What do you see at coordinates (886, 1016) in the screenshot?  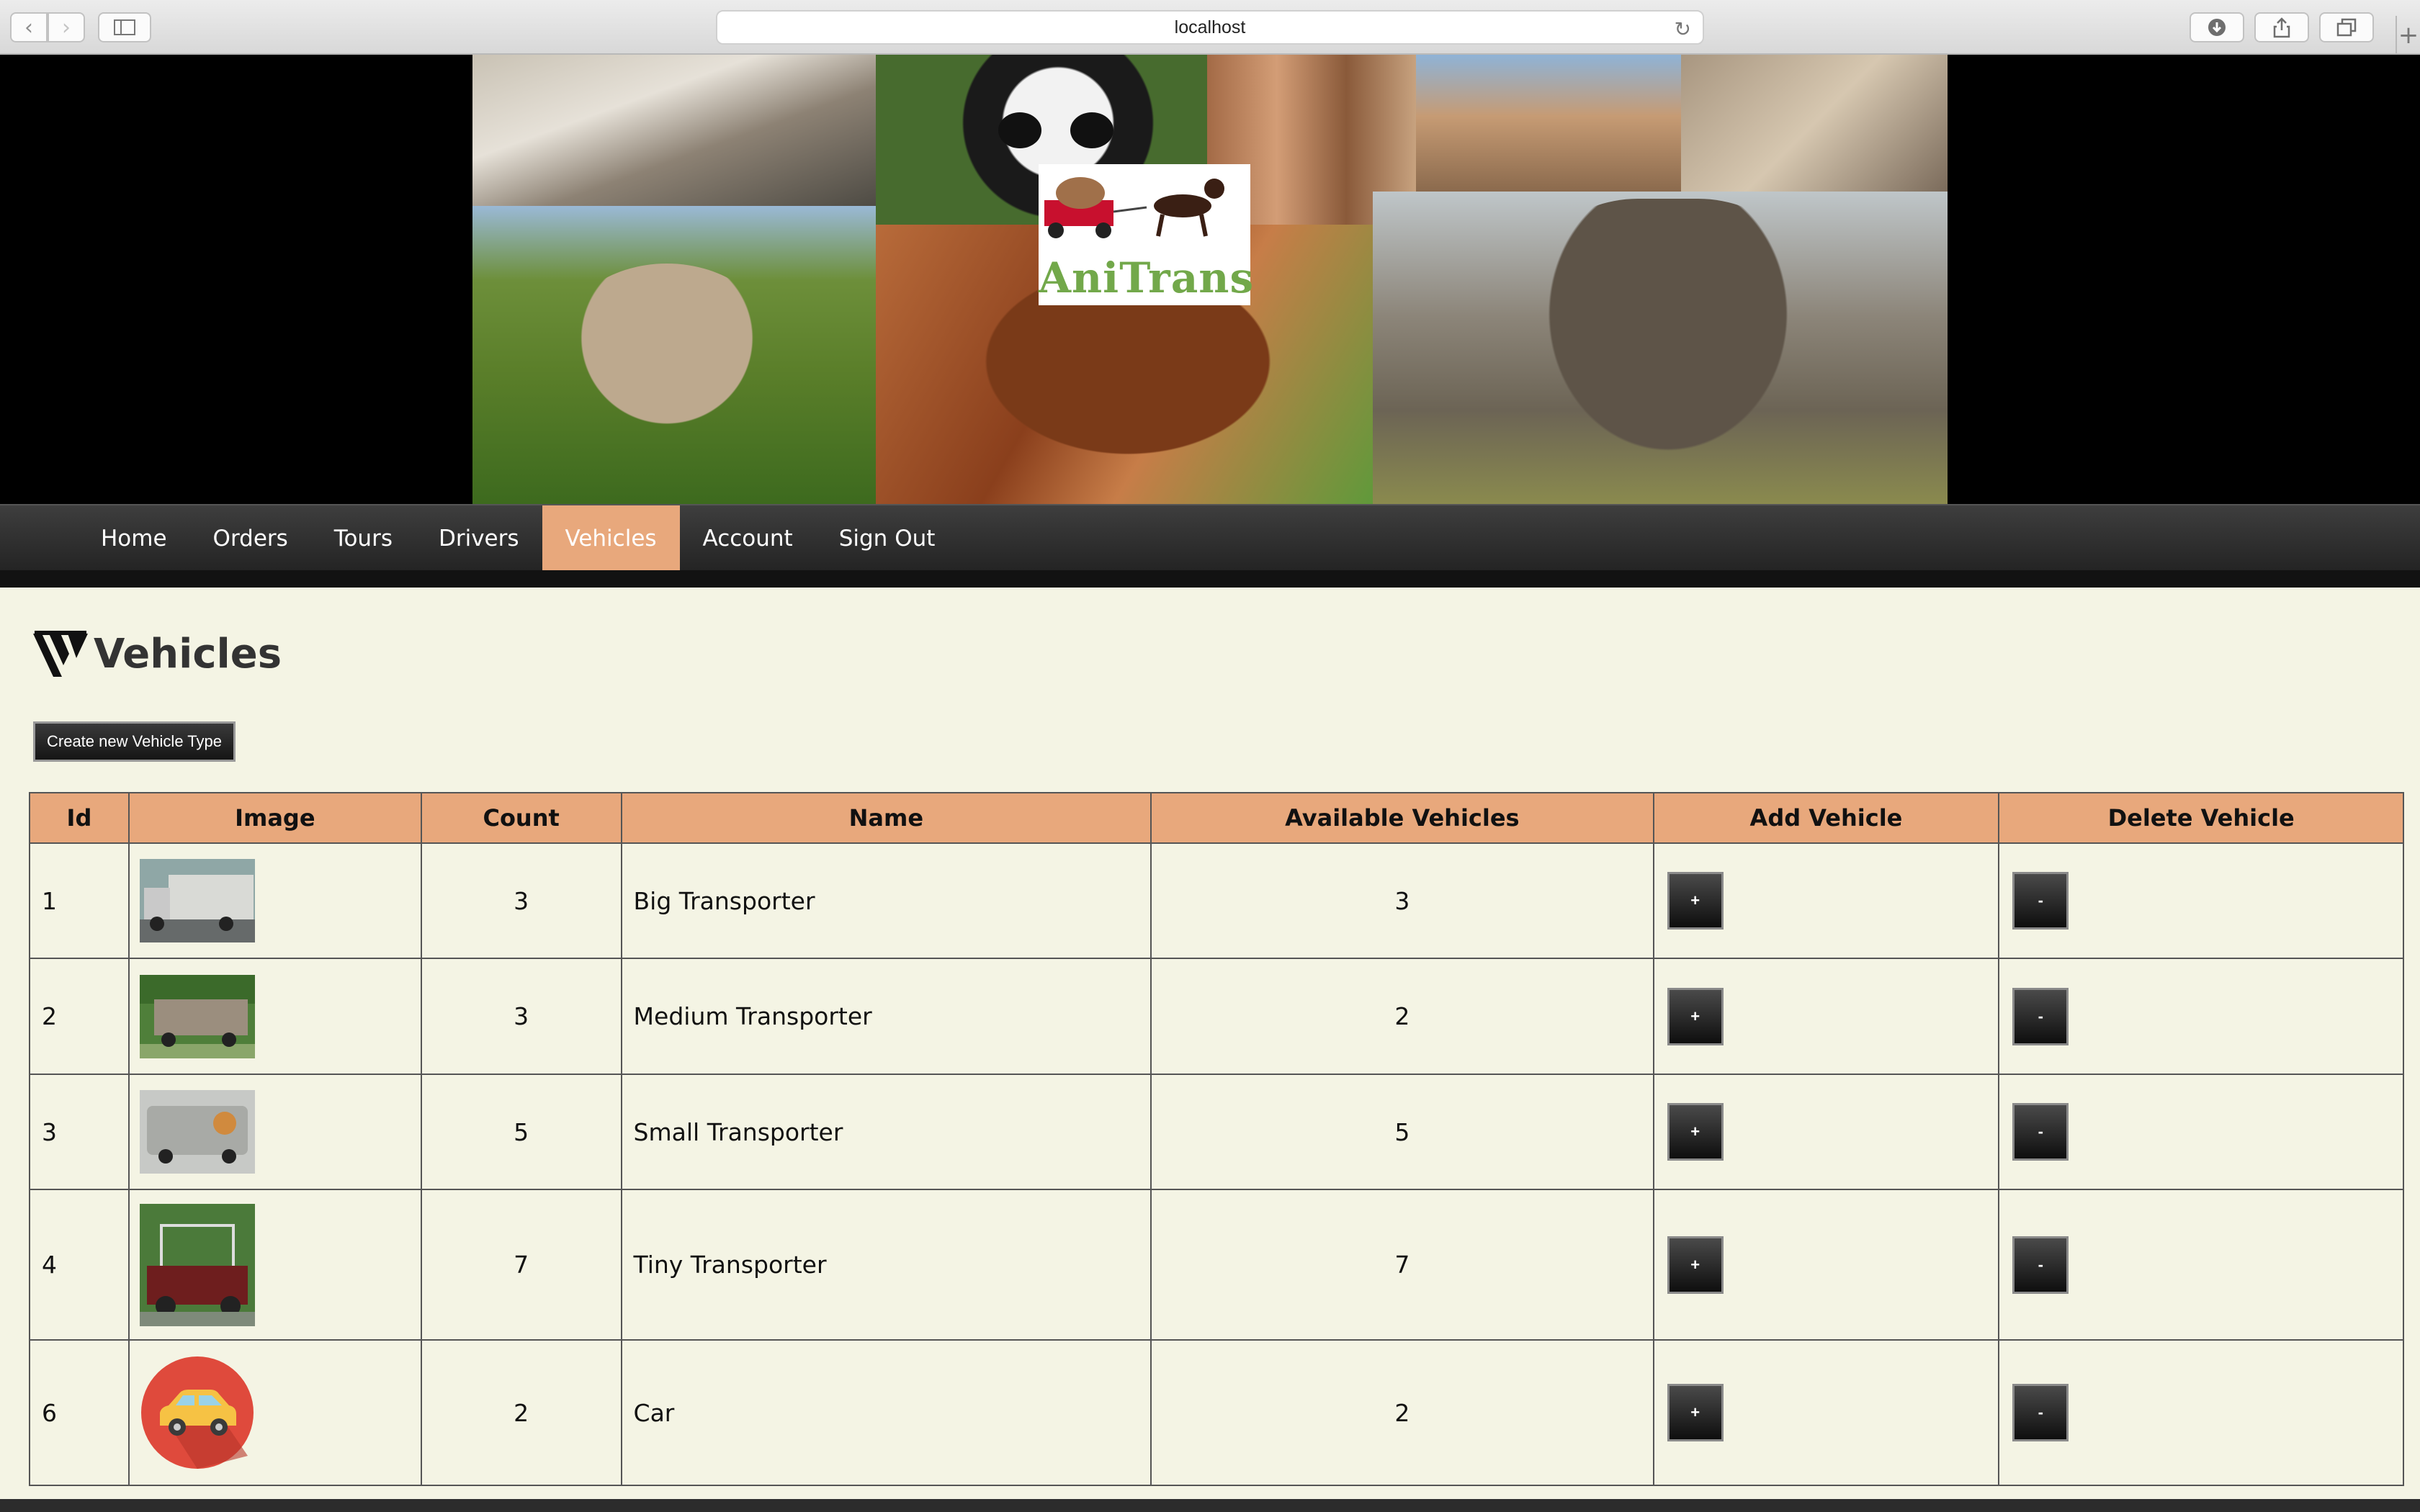 I see `vehicle-name: Medium Transporter` at bounding box center [886, 1016].